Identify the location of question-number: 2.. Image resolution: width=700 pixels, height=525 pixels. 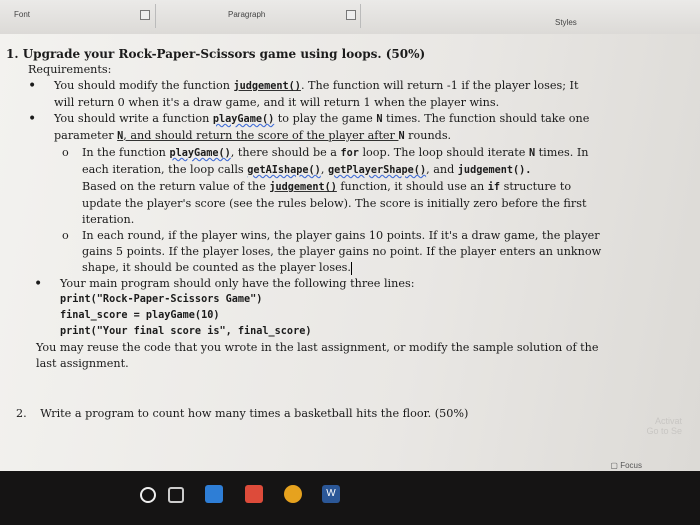
(21, 413).